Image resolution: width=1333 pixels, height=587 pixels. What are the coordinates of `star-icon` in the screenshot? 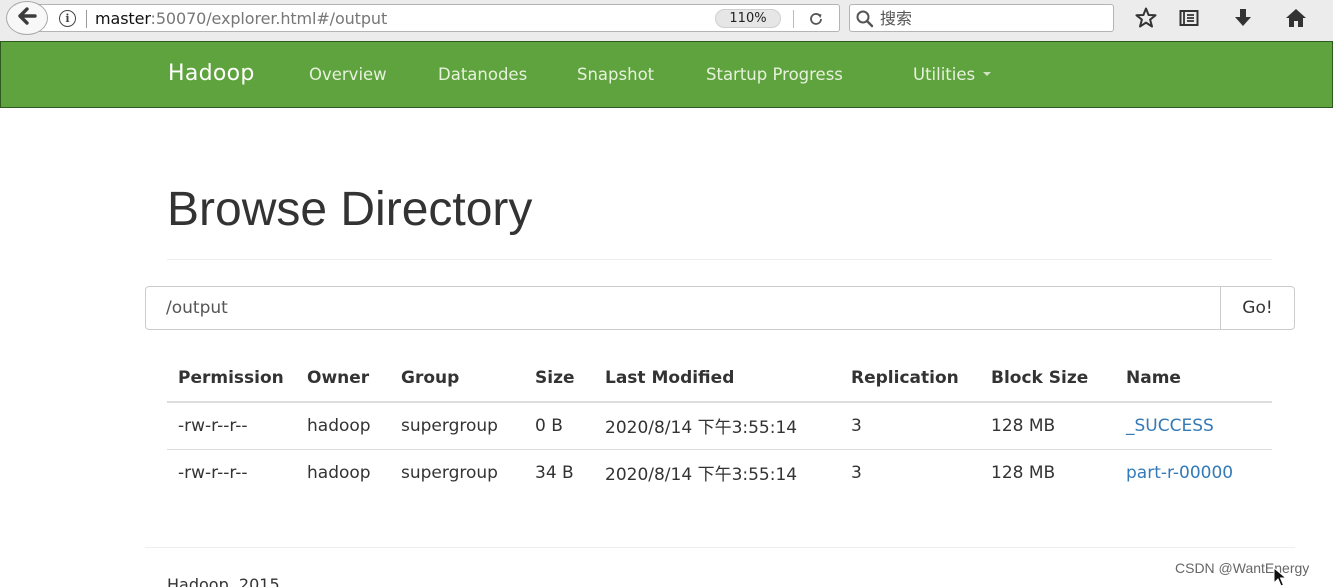 It's located at (1146, 18).